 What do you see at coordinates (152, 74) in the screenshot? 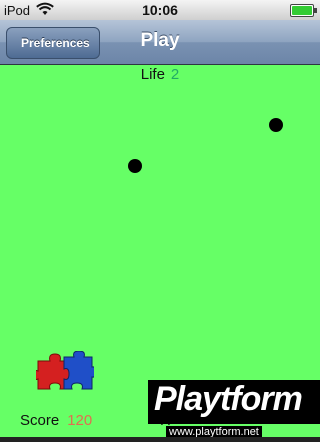
I see `life-label: Life` at bounding box center [152, 74].